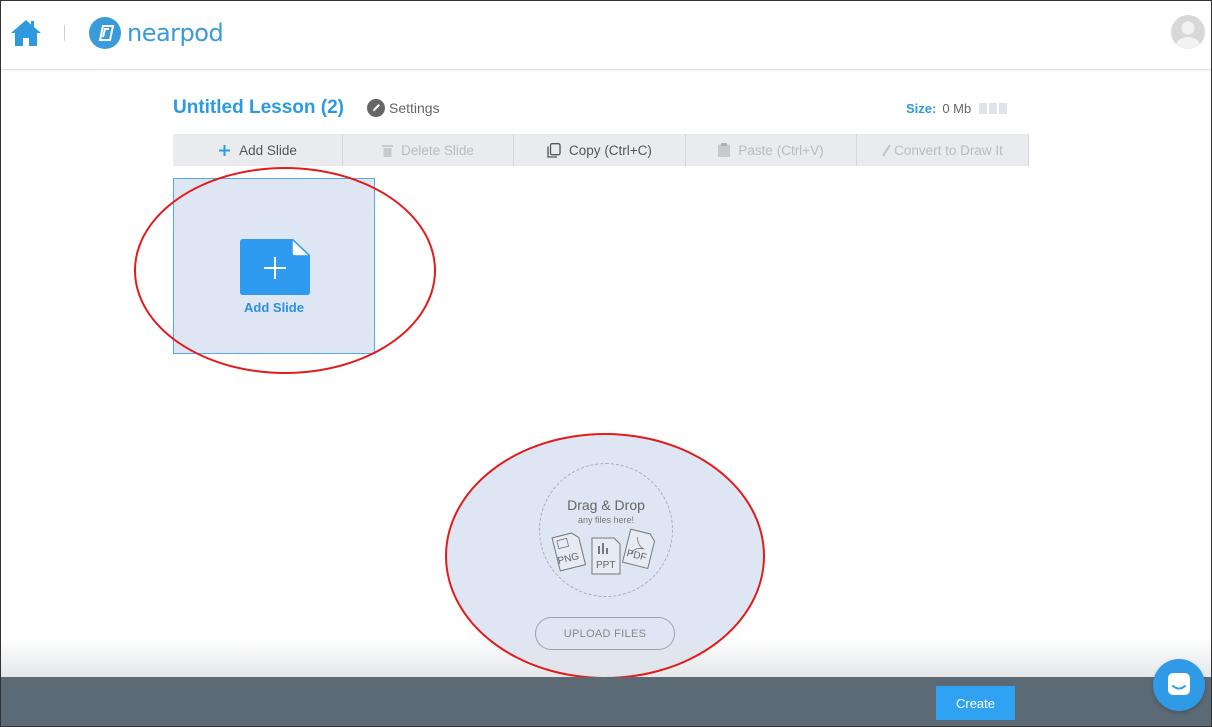 Image resolution: width=1212 pixels, height=727 pixels. Describe the element at coordinates (994, 108) in the screenshot. I see `size-meter` at that location.